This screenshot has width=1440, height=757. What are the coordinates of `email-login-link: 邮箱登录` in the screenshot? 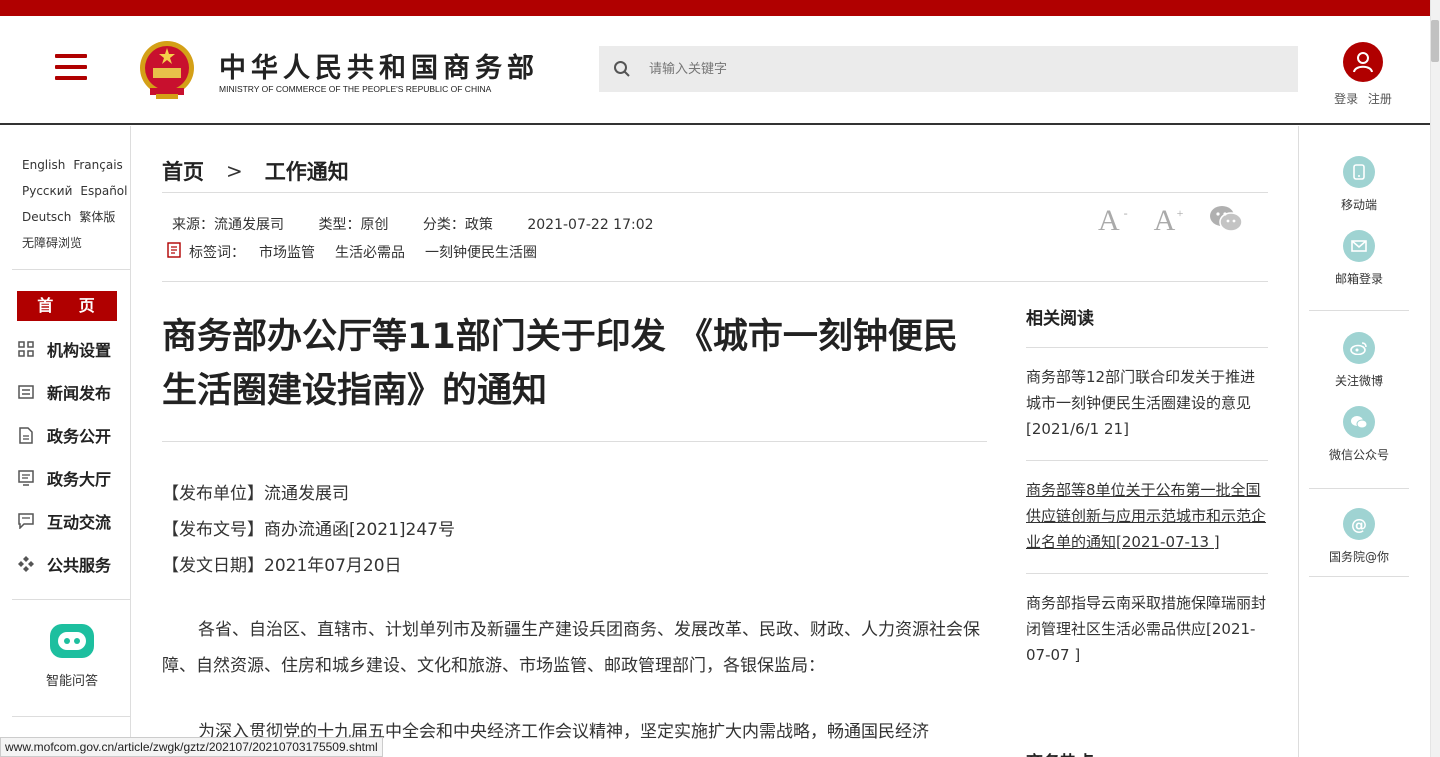 It's located at (1359, 258).